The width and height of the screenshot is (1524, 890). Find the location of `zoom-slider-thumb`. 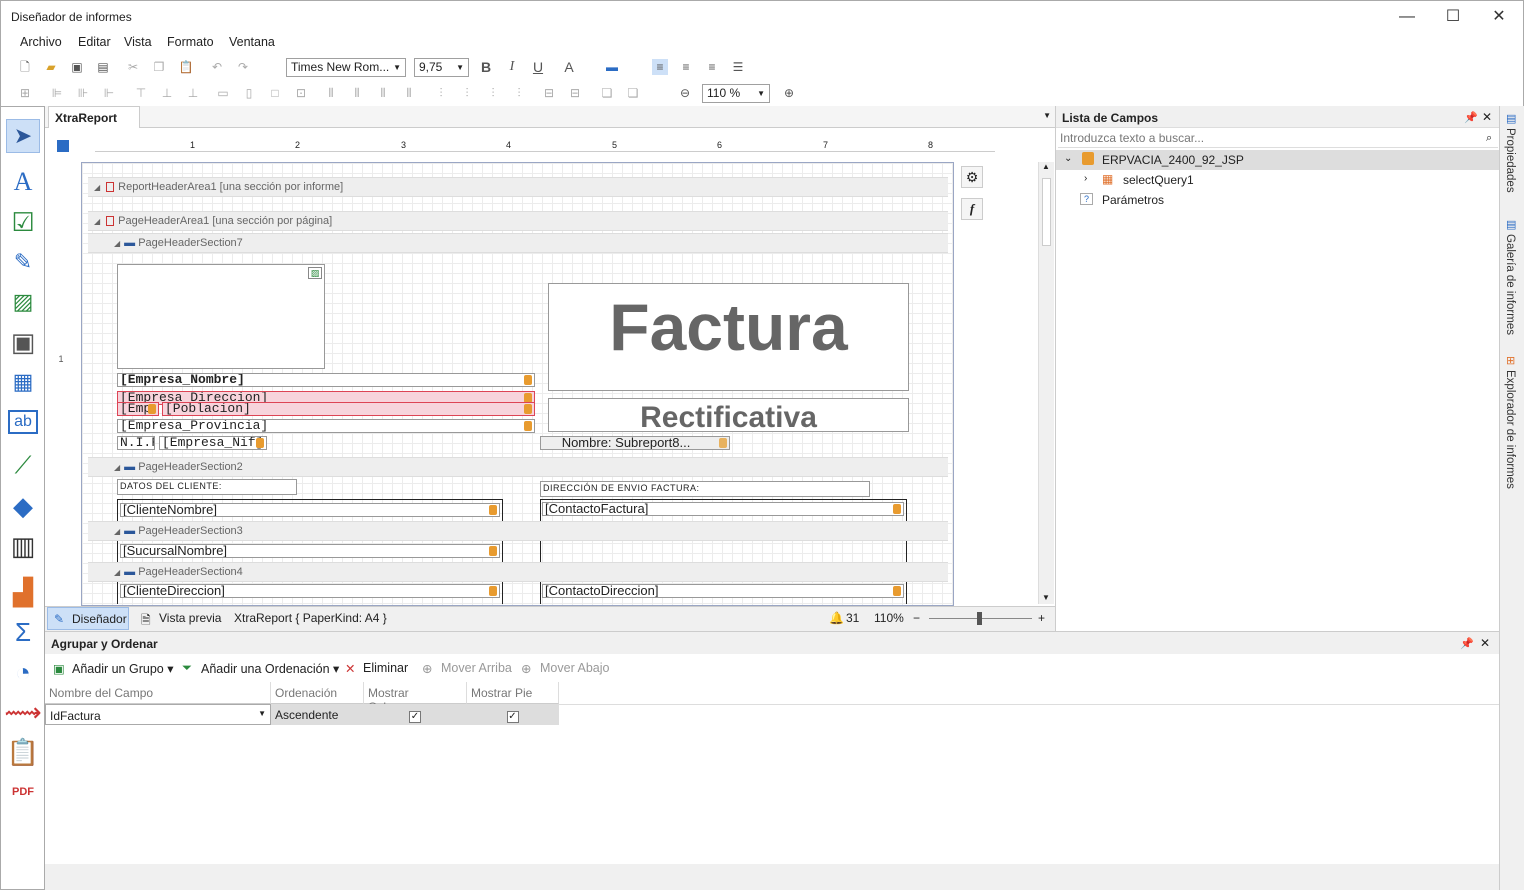

zoom-slider-thumb is located at coordinates (979, 618).